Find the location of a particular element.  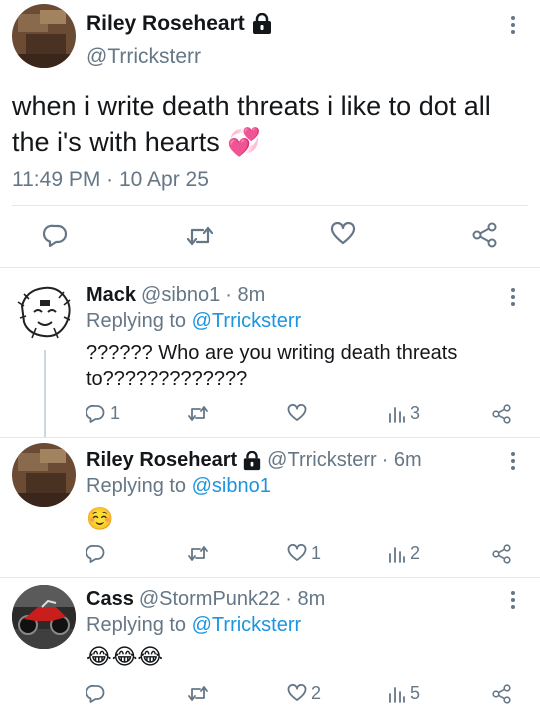

reply-text: 😂😂😂 is located at coordinates (125, 656).